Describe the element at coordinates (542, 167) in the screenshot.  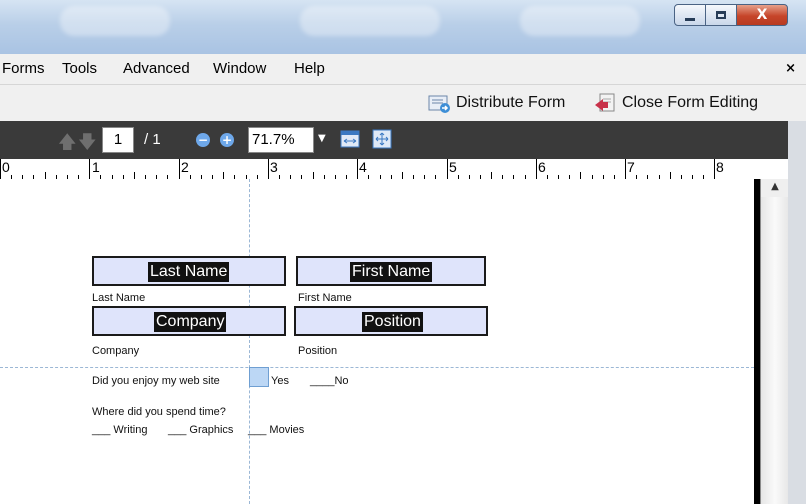
I see `ruler-label: 6` at that location.